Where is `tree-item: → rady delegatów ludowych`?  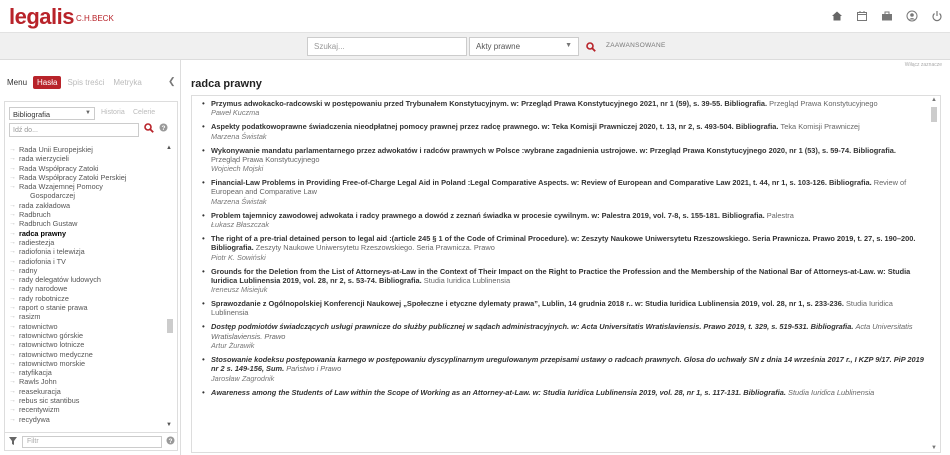 tree-item: → rady delegatów ludowych is located at coordinates (87, 279).